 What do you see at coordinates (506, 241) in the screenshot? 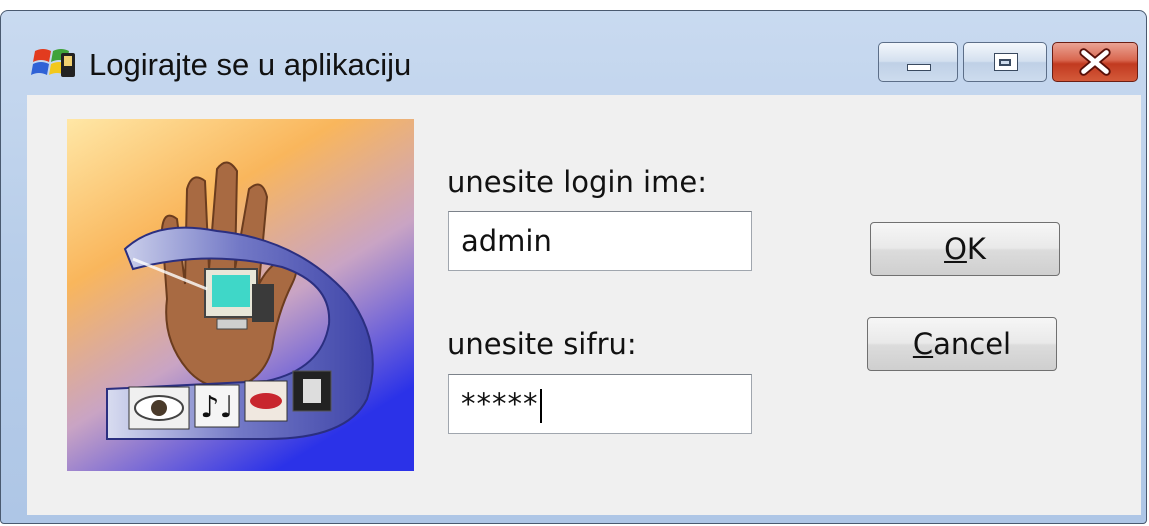
I see `login-name-value: admin` at bounding box center [506, 241].